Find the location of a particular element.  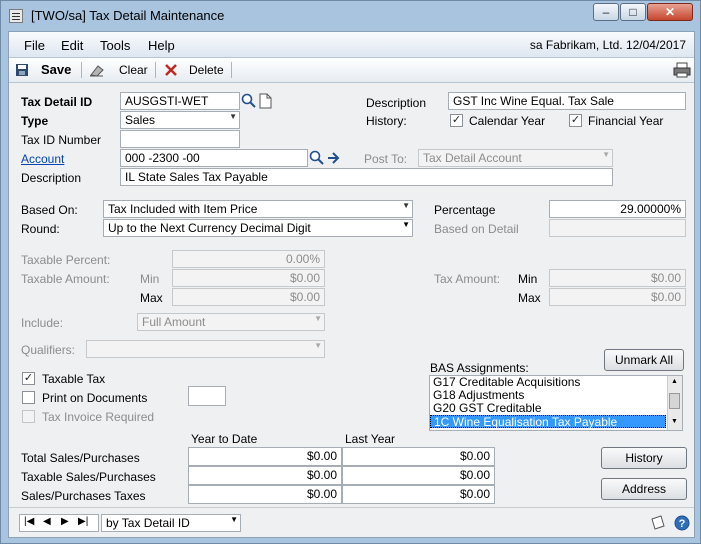

based-on-dropdown: Tax Included with Item Price ▼ is located at coordinates (258, 209).